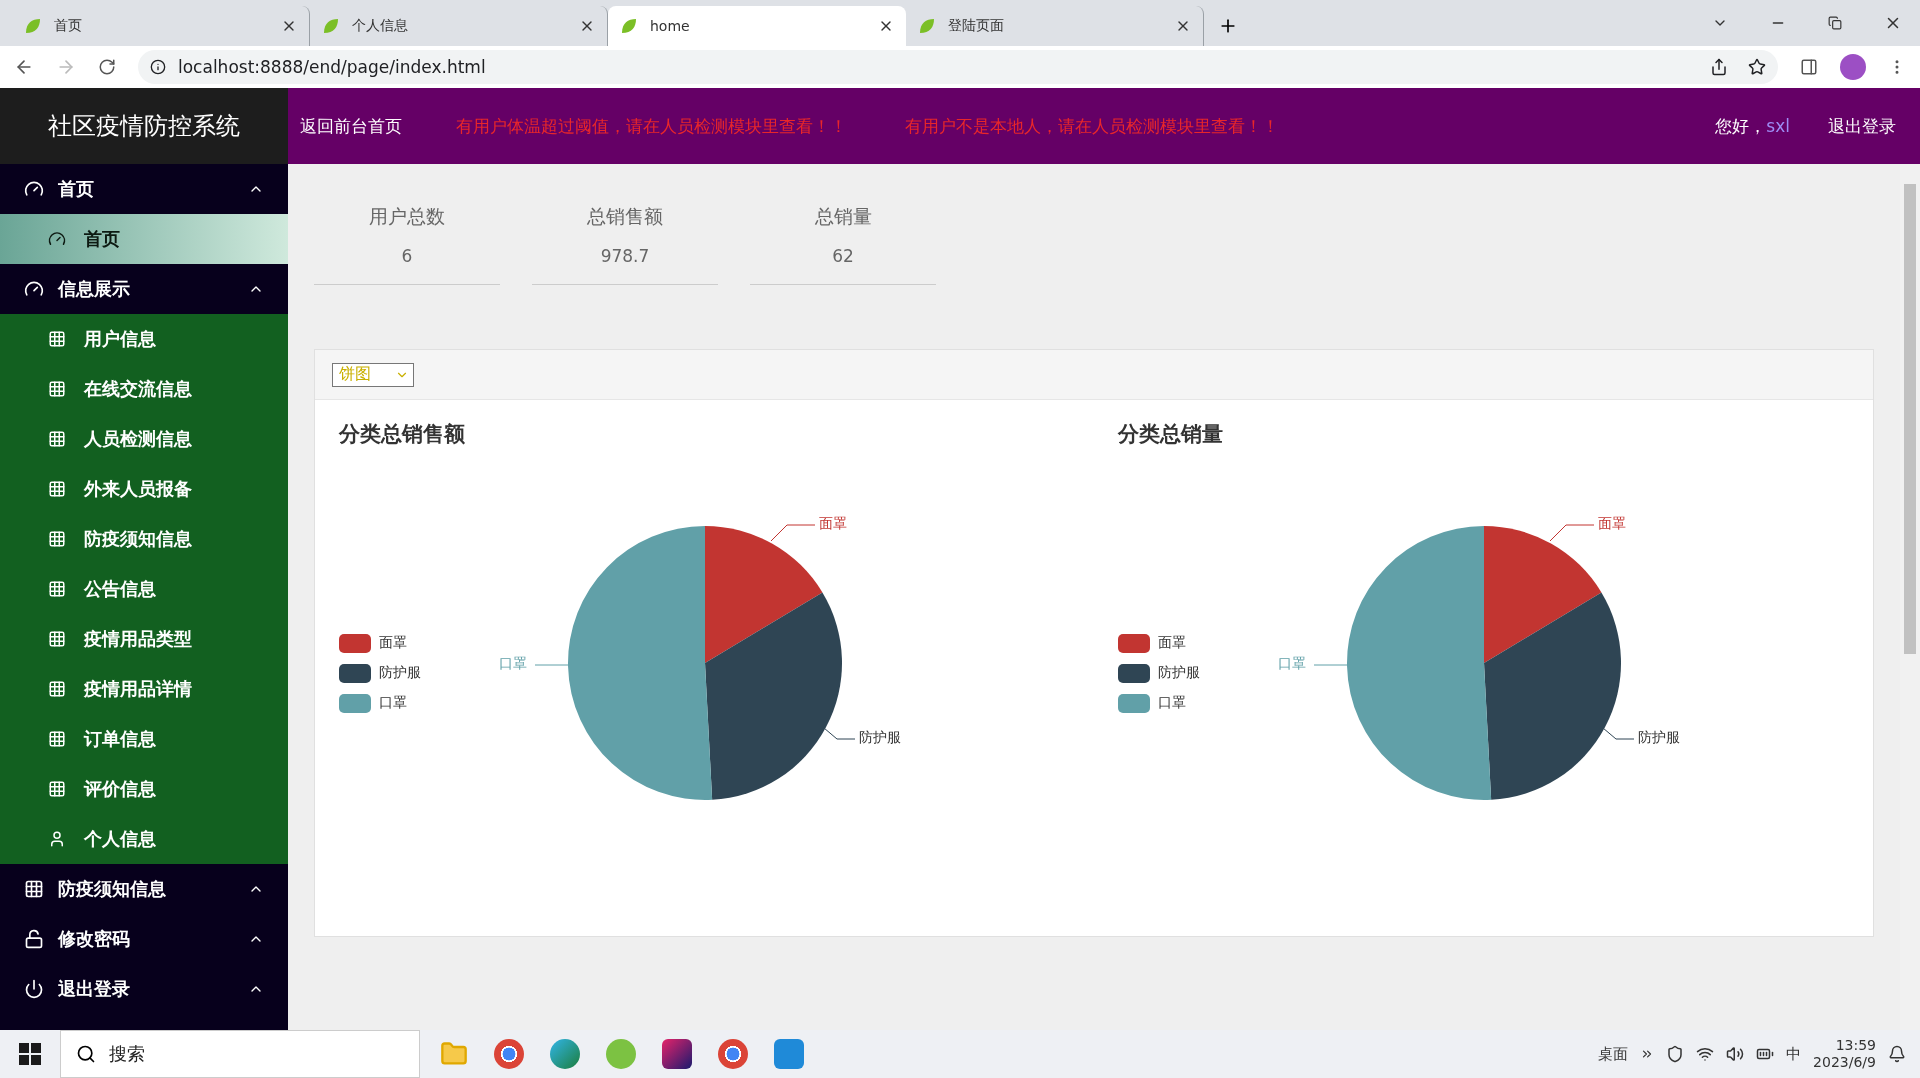 Image resolution: width=1920 pixels, height=1078 pixels. Describe the element at coordinates (30, 1054) in the screenshot. I see `start-icon` at that location.